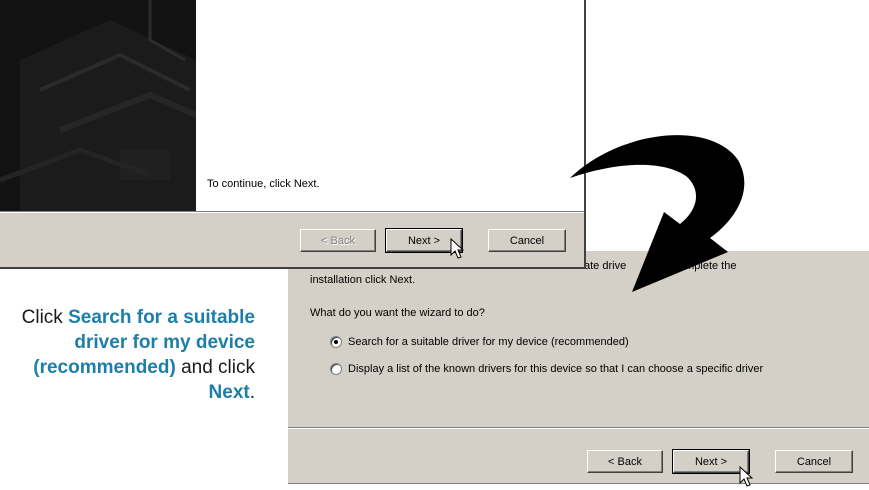 This screenshot has height=490, width=869. Describe the element at coordinates (229, 392) in the screenshot. I see `instruction-highlight-next: Next` at that location.